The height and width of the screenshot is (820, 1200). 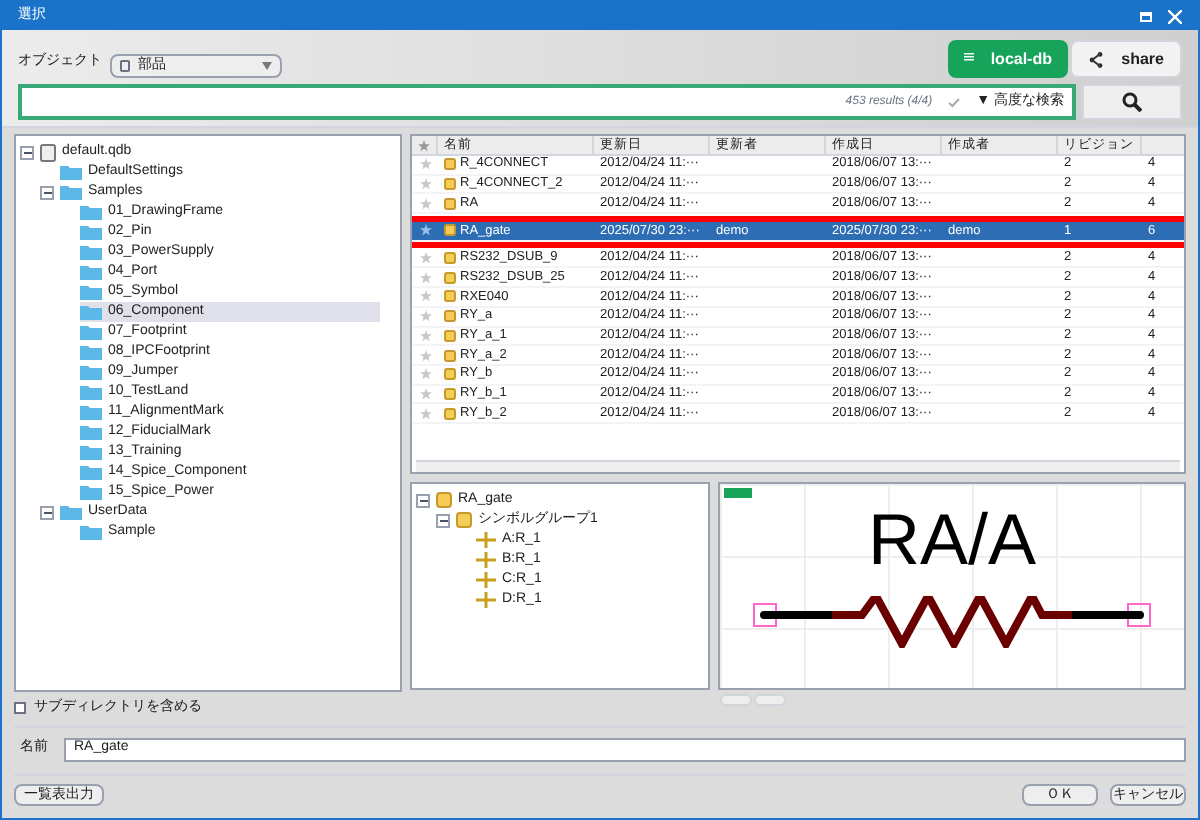 I want to click on check-icon, so click(x=954, y=102).